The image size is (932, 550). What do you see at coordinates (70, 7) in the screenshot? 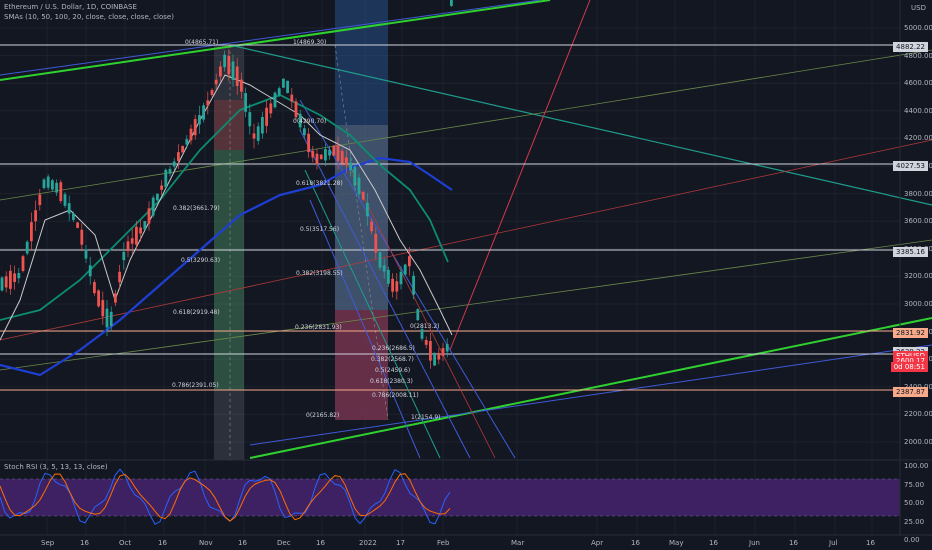
I see `symbol-legend: Ethereum / U.S. Dollar, 1D, COINBASE` at bounding box center [70, 7].